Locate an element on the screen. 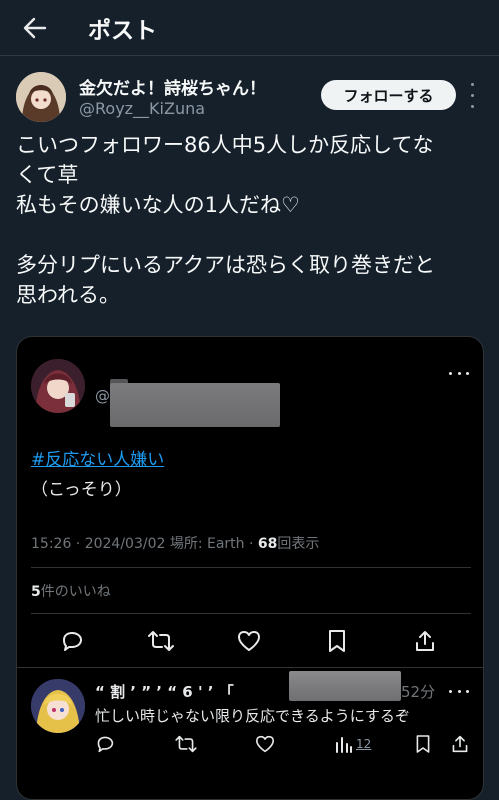  likes-summary: 5件のいいね is located at coordinates (71, 591).